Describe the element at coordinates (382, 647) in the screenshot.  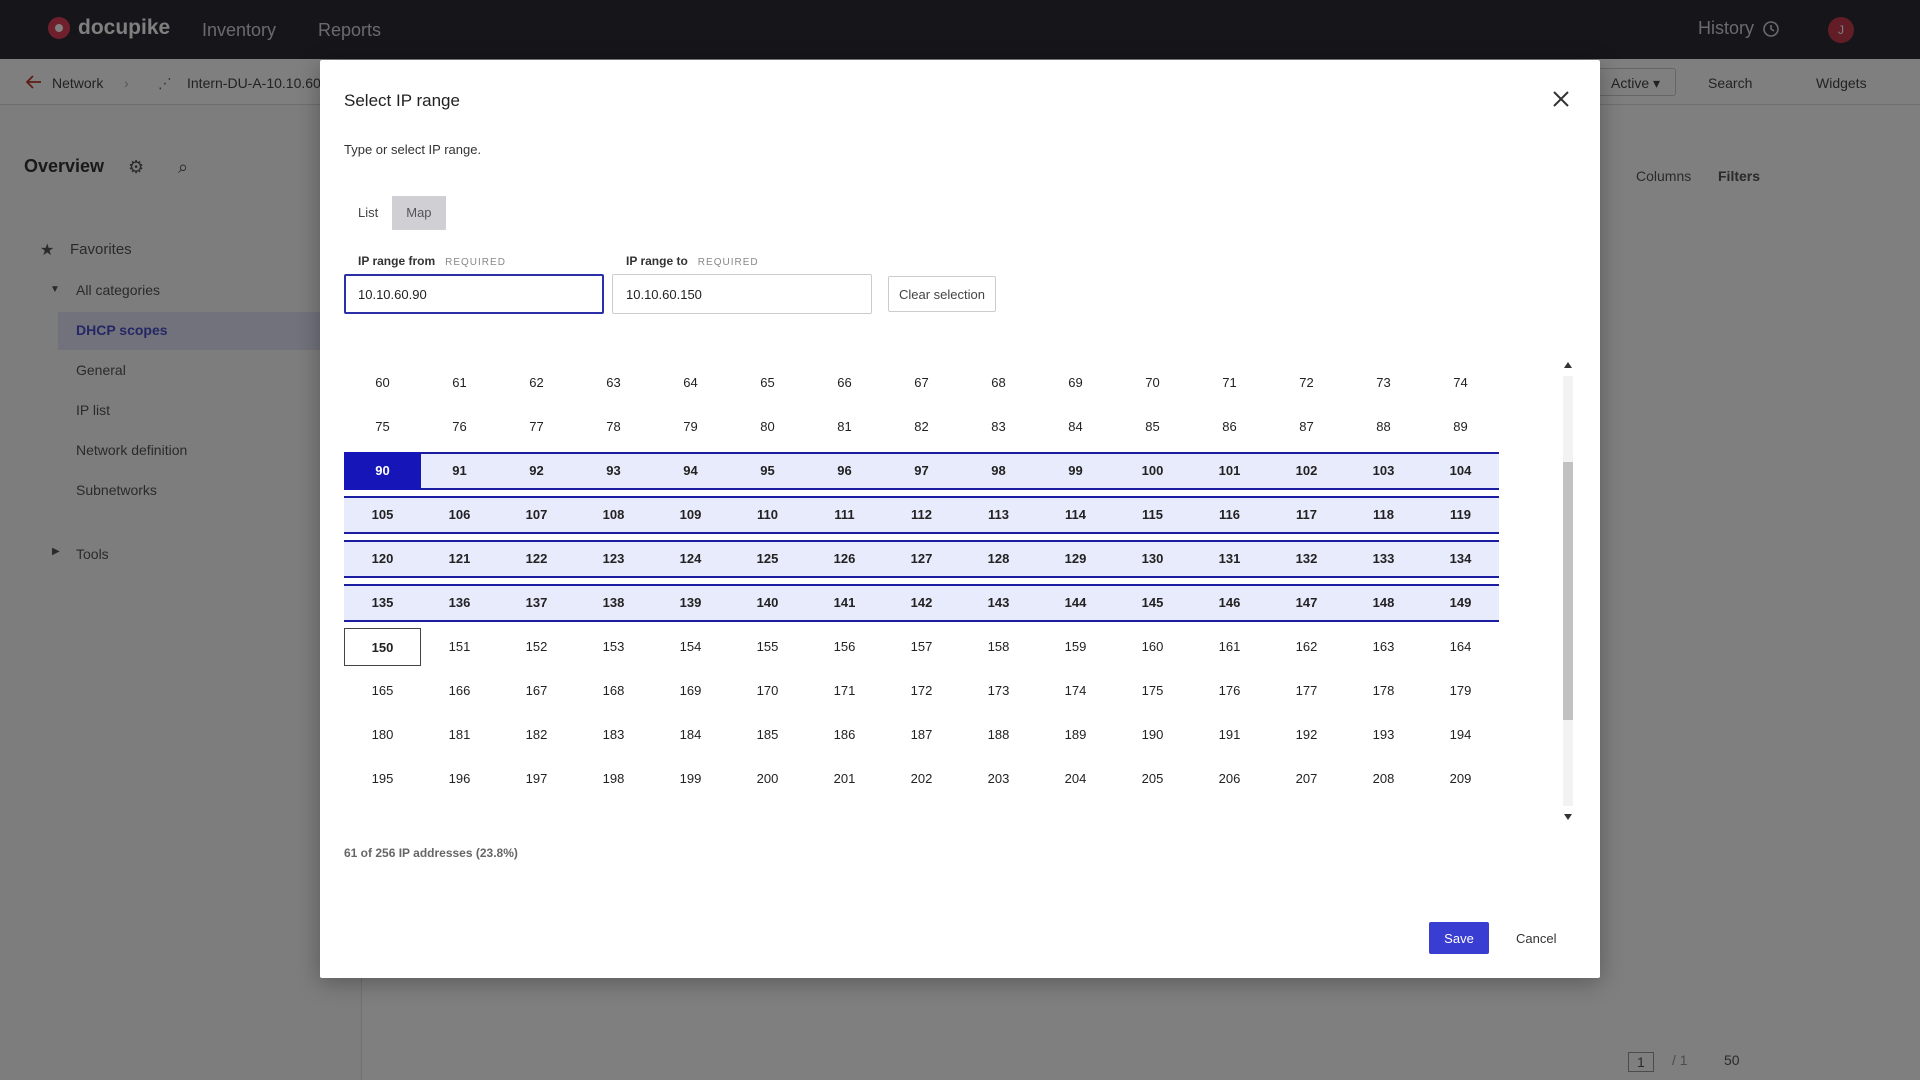
I see `ip-cell: 150` at that location.